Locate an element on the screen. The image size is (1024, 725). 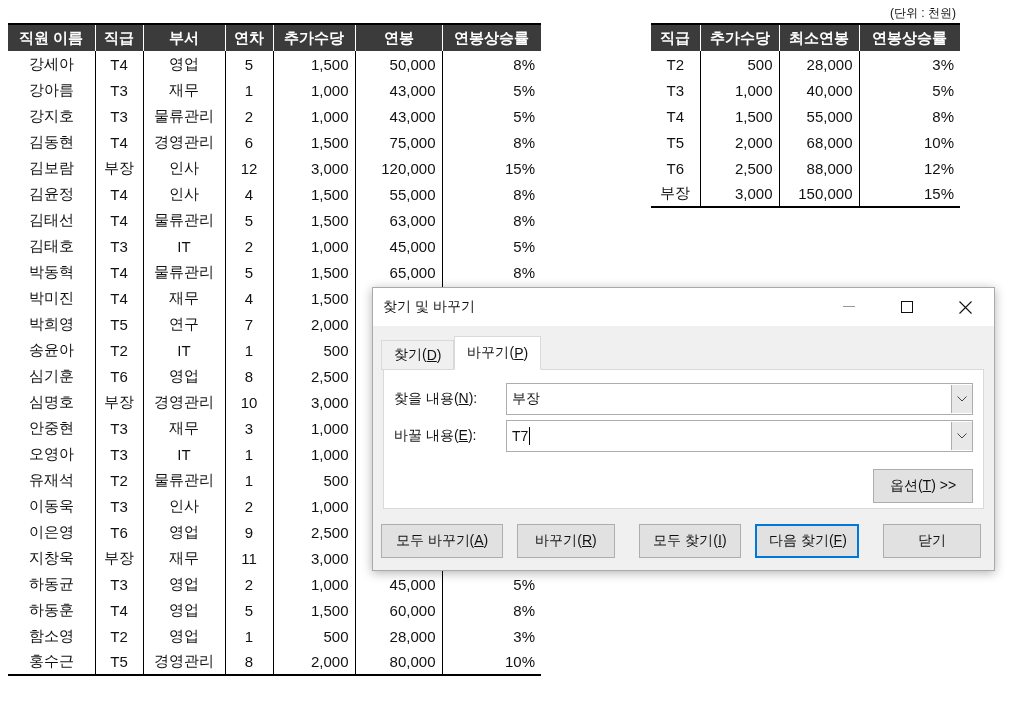
column-header: 추가수당 is located at coordinates (314, 37).